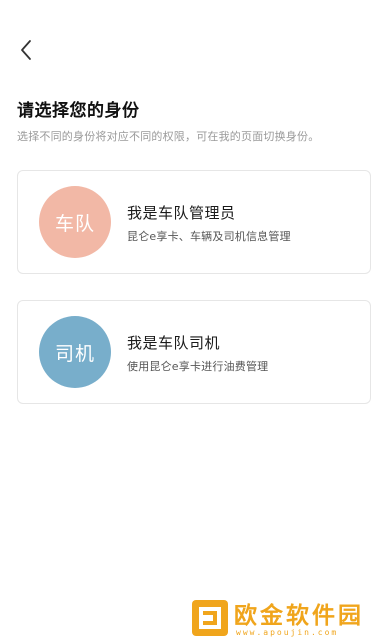 The height and width of the screenshot is (644, 390). What do you see at coordinates (181, 213) in the screenshot?
I see `role-title: 我是车队管理员` at bounding box center [181, 213].